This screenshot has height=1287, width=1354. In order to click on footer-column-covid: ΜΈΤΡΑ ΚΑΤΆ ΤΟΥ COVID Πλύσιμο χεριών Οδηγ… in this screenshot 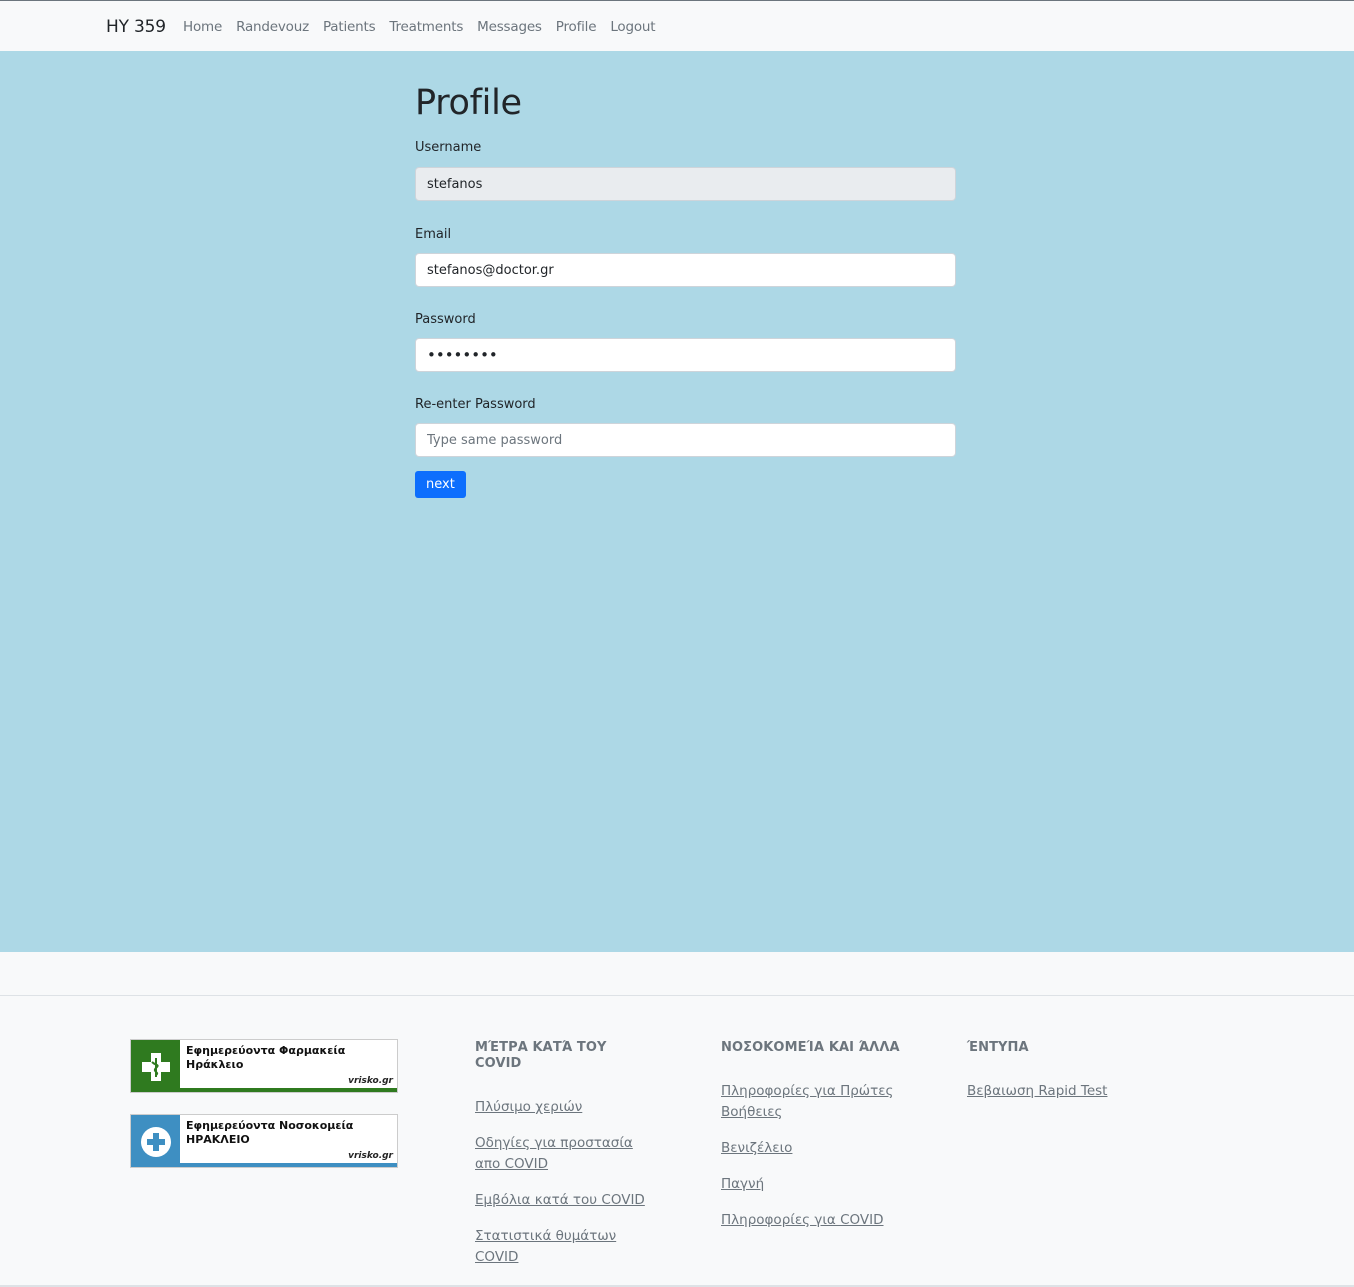, I will do `click(562, 1161)`.